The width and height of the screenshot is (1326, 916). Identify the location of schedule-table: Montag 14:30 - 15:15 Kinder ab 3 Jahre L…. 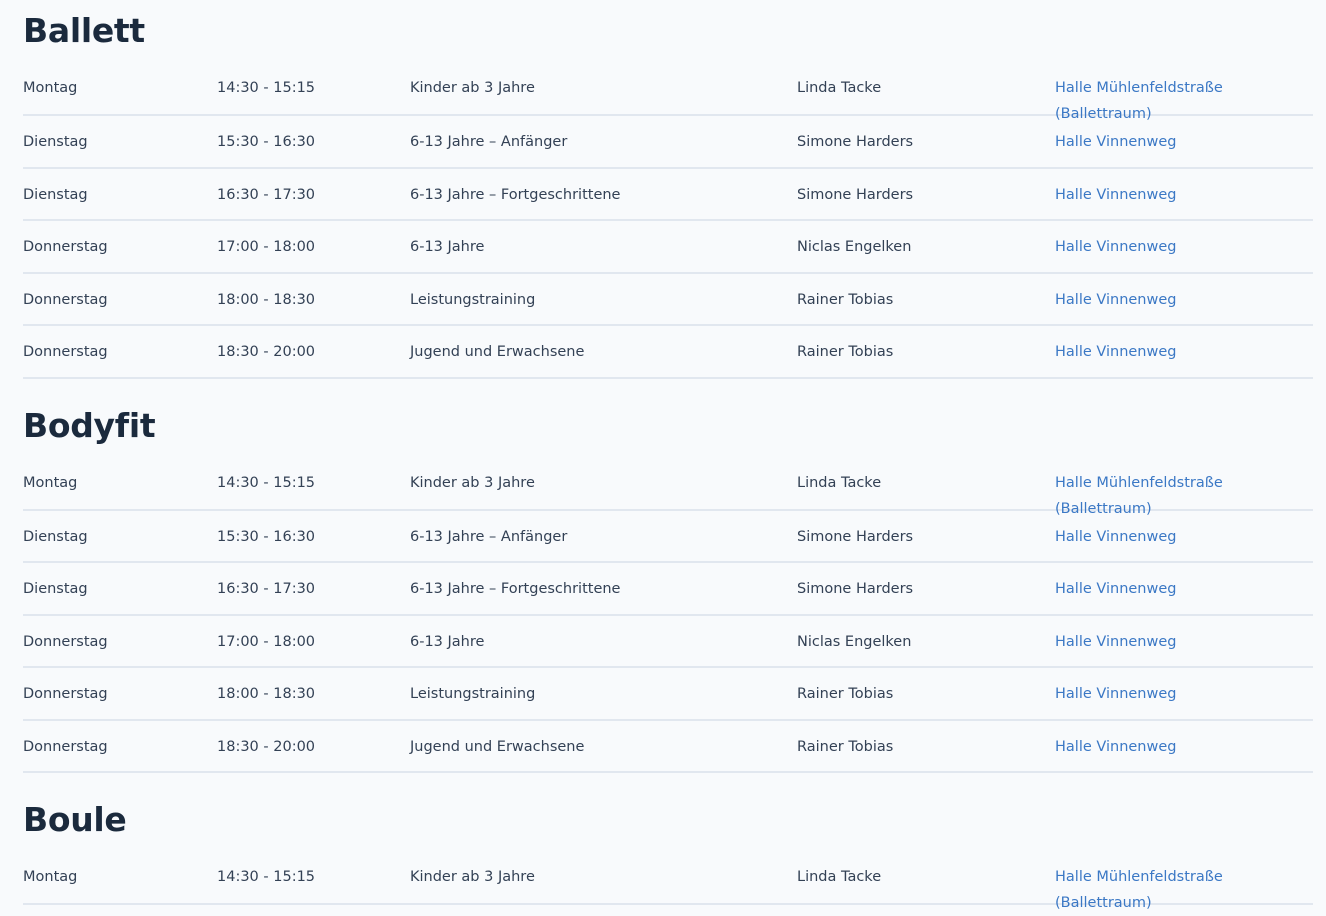
(668, 881).